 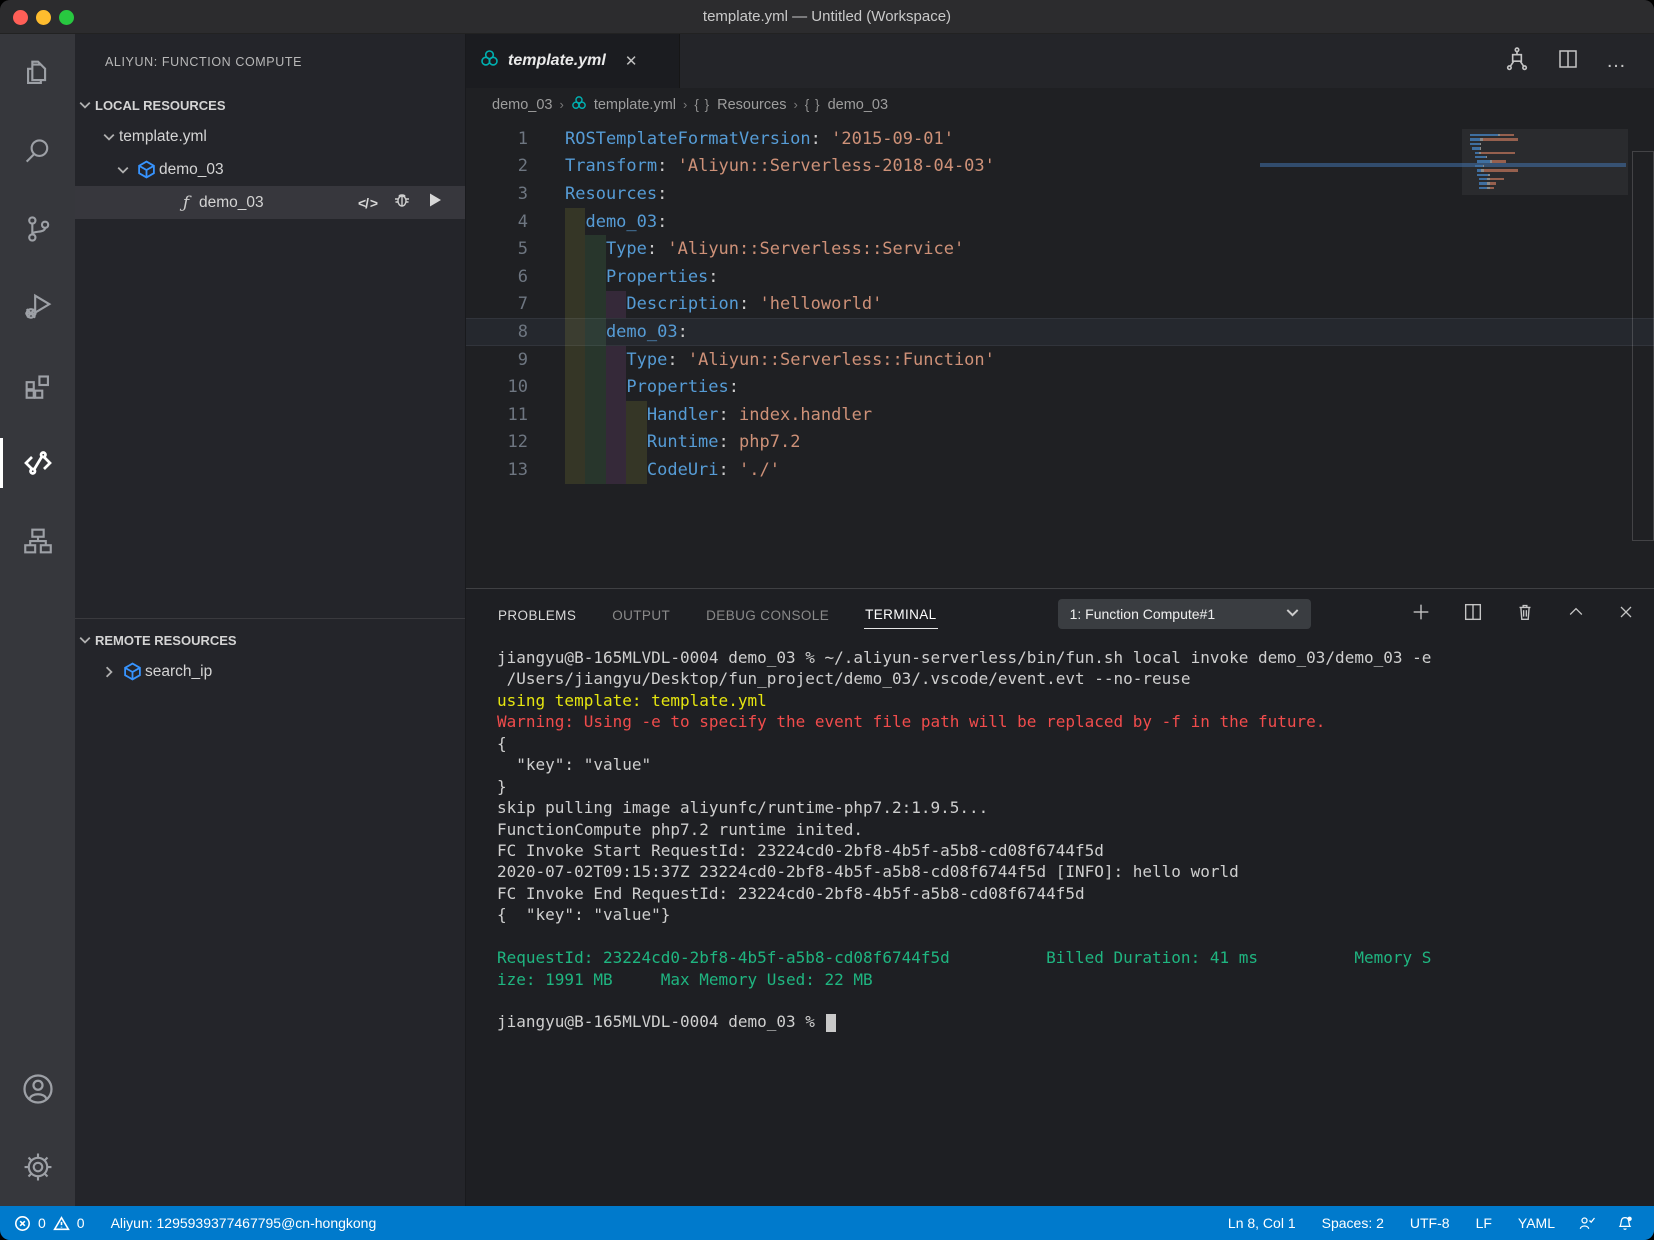 What do you see at coordinates (37, 541) in the screenshot?
I see `resource-deploy-icon` at bounding box center [37, 541].